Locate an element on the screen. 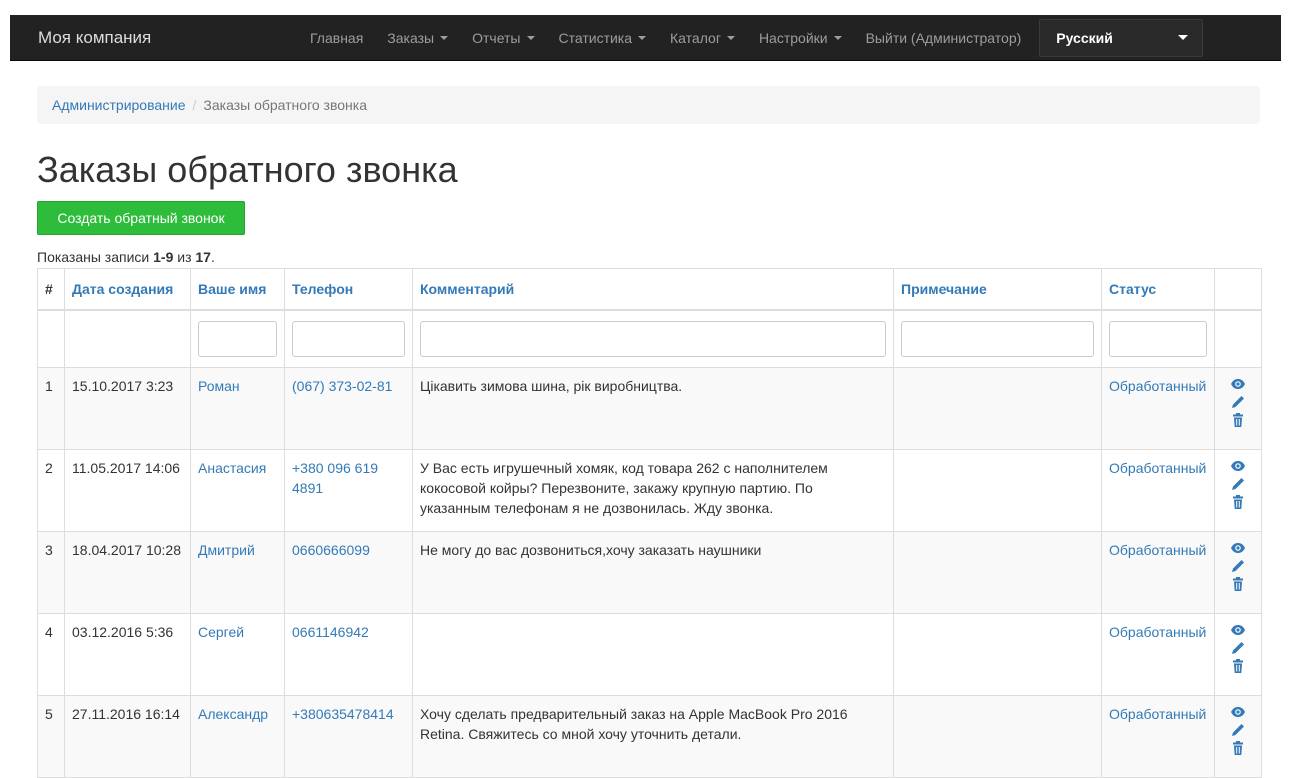 The image size is (1291, 778). row-phone-link: (067) 373-02-81 is located at coordinates (342, 386).